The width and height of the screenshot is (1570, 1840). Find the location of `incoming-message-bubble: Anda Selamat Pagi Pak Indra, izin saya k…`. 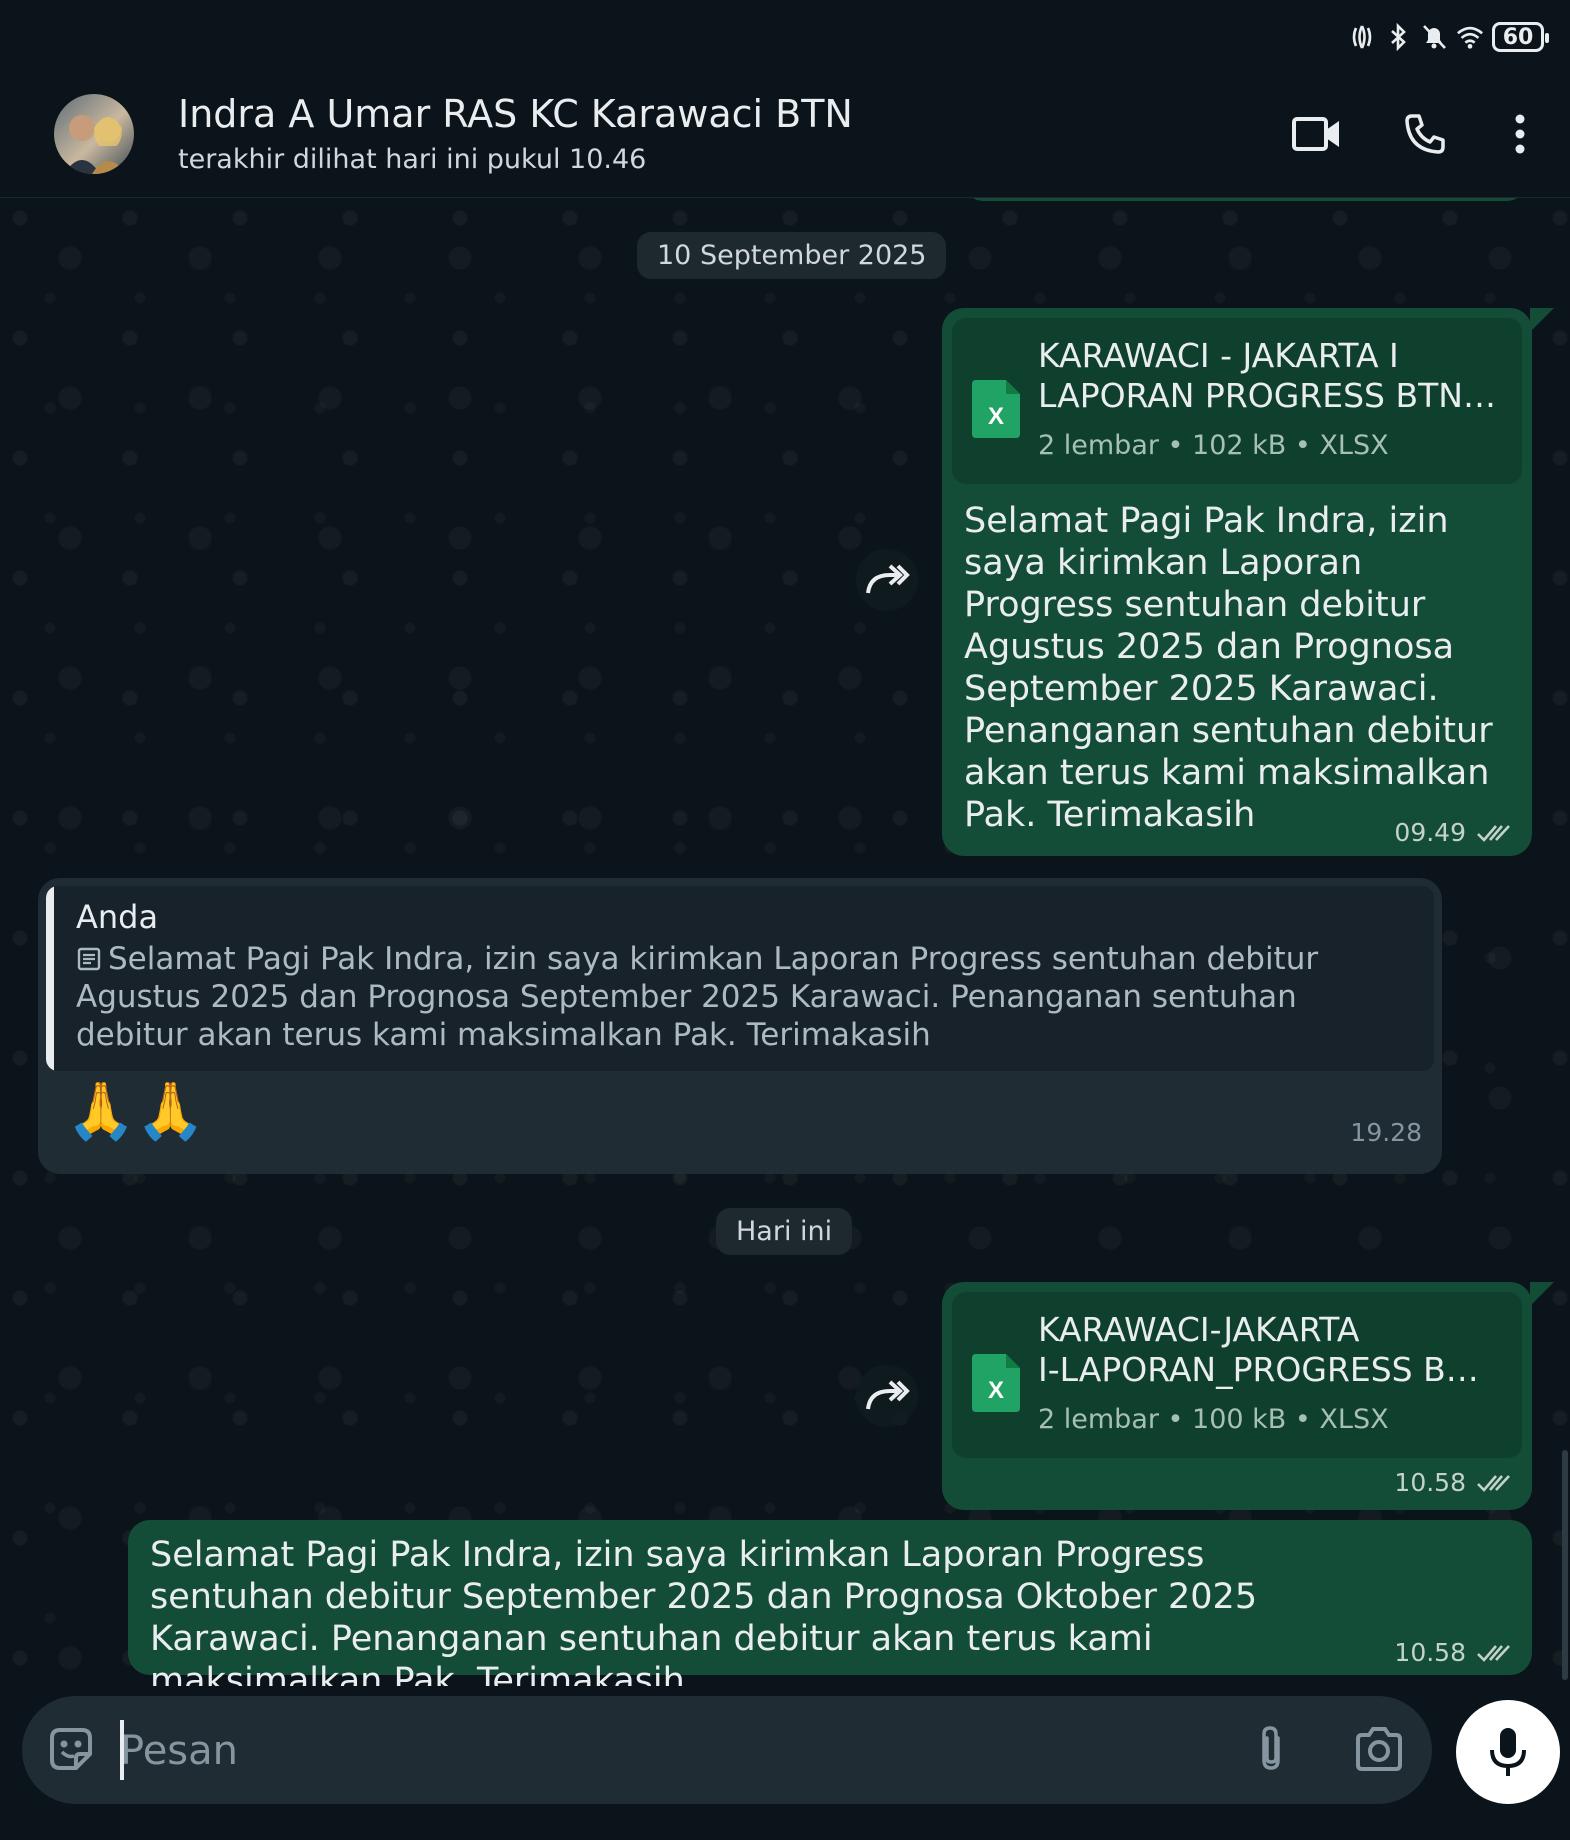

incoming-message-bubble: Anda Selamat Pagi Pak Indra, izin saya k… is located at coordinates (740, 1026).